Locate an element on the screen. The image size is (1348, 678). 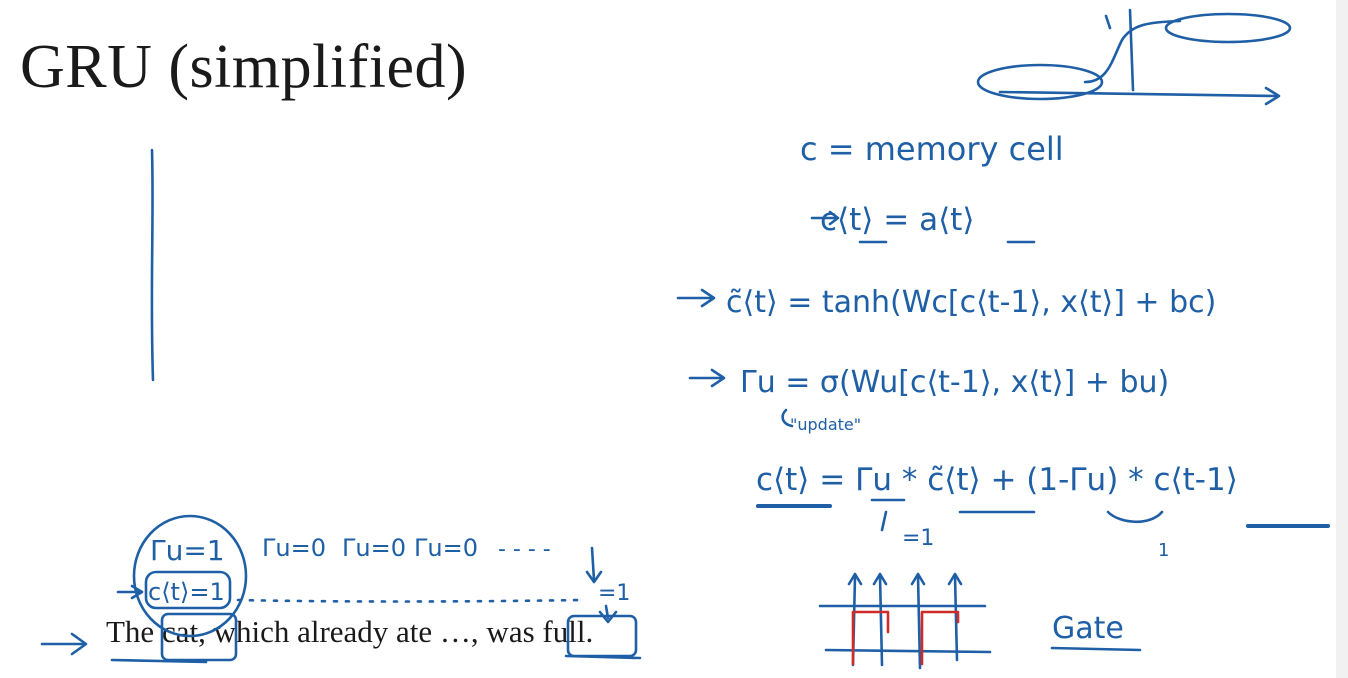
update-gate-zero-3: Γu=0 is located at coordinates (446, 548).